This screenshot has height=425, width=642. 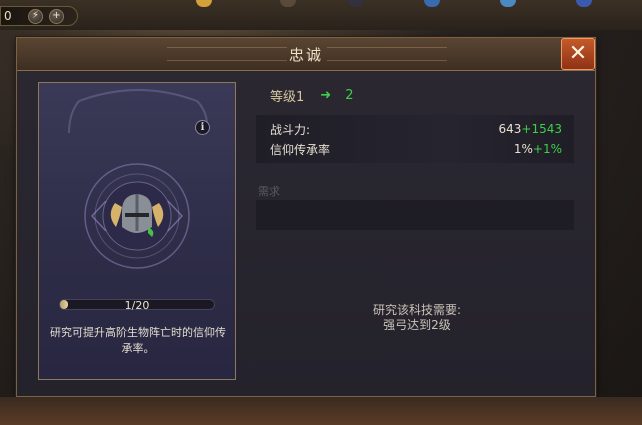 What do you see at coordinates (326, 95) in the screenshot?
I see `arrow-right-icon: ➜` at bounding box center [326, 95].